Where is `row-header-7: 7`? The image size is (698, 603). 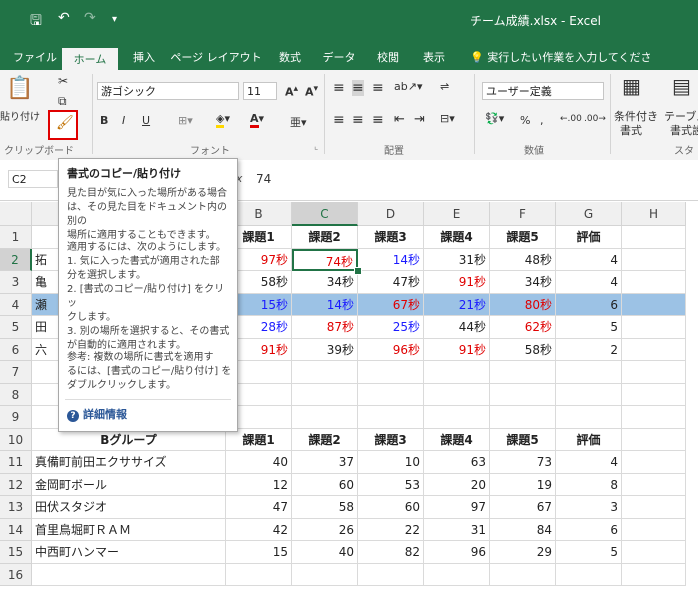 row-header-7: 7 is located at coordinates (16, 372).